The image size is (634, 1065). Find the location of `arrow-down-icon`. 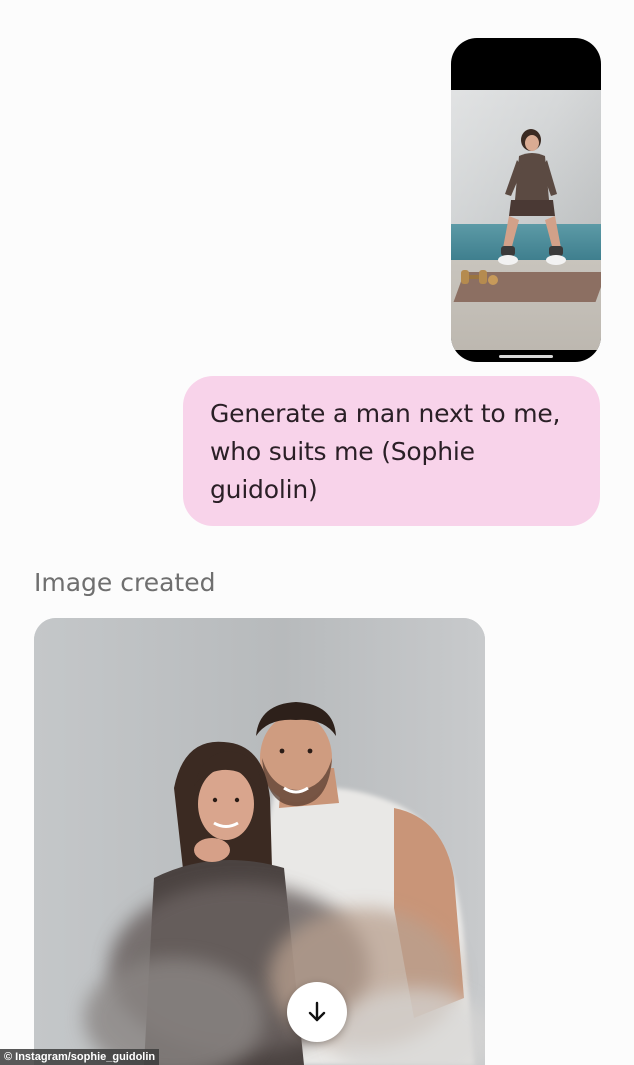

arrow-down-icon is located at coordinates (317, 1011).